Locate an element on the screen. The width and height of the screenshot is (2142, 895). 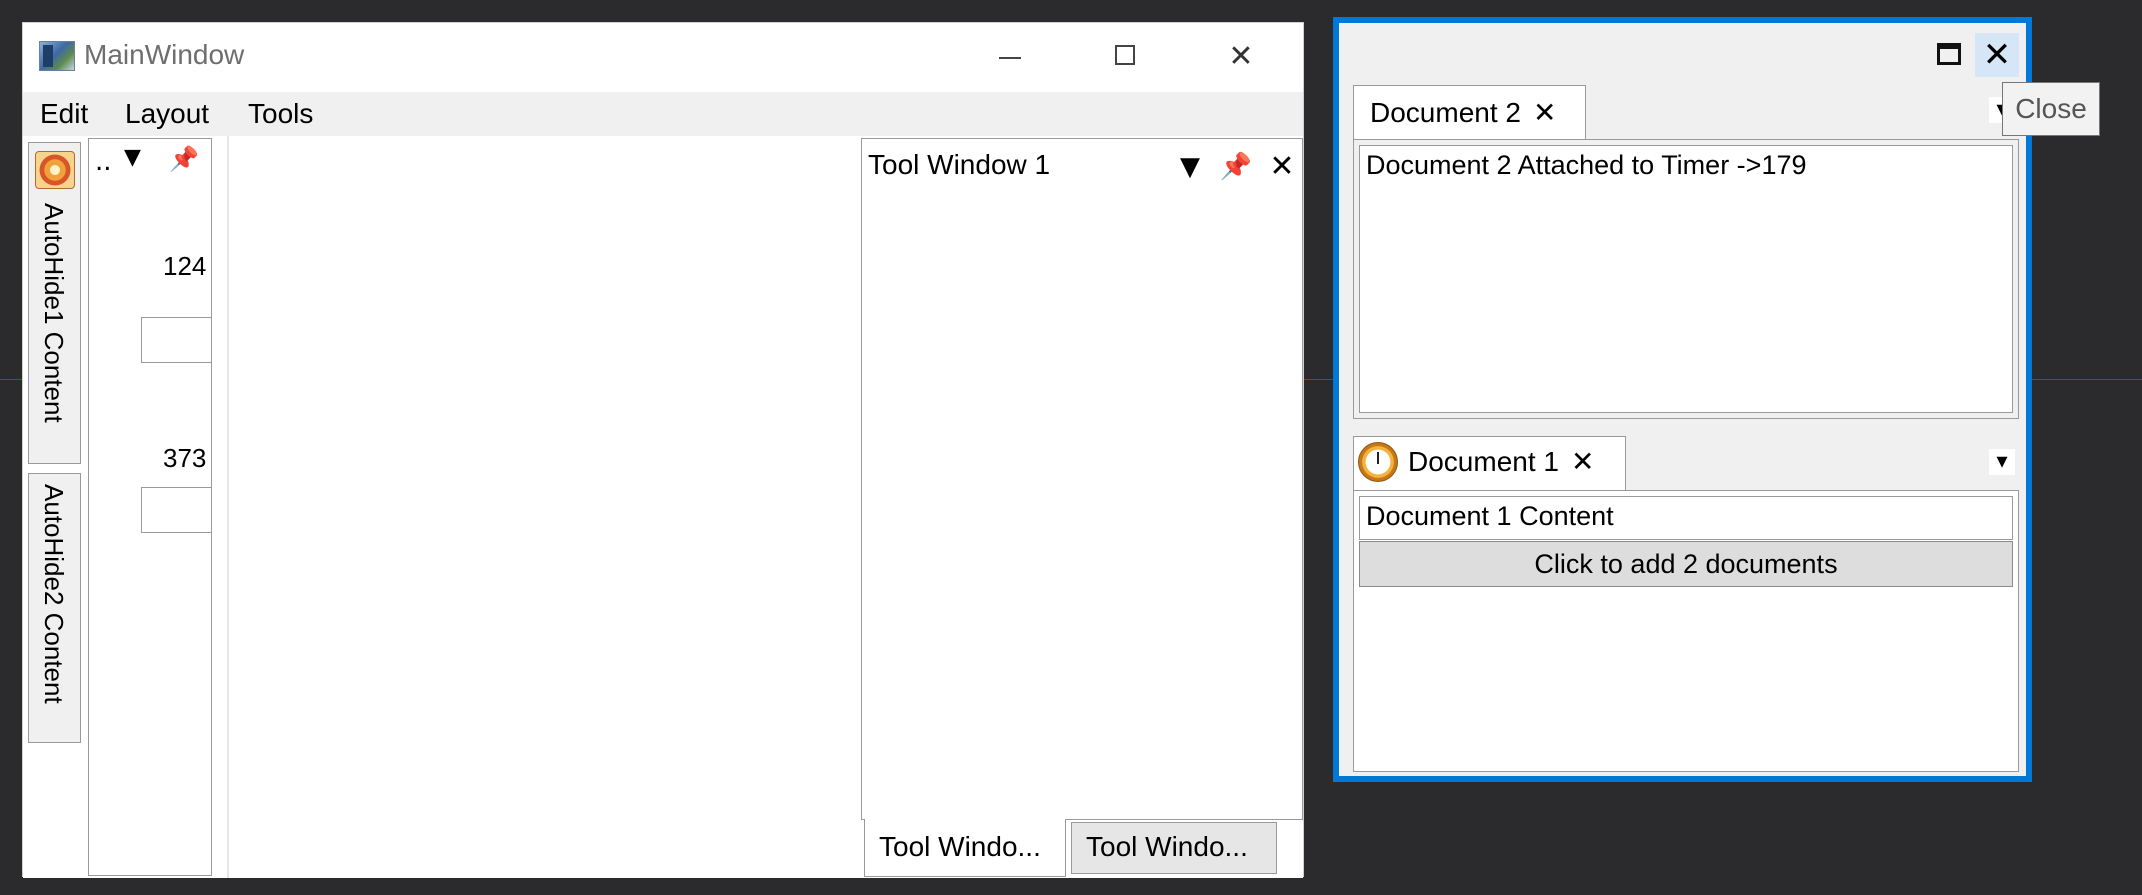
document-list-dropdown-icon: ▾ is located at coordinates (2002, 462).